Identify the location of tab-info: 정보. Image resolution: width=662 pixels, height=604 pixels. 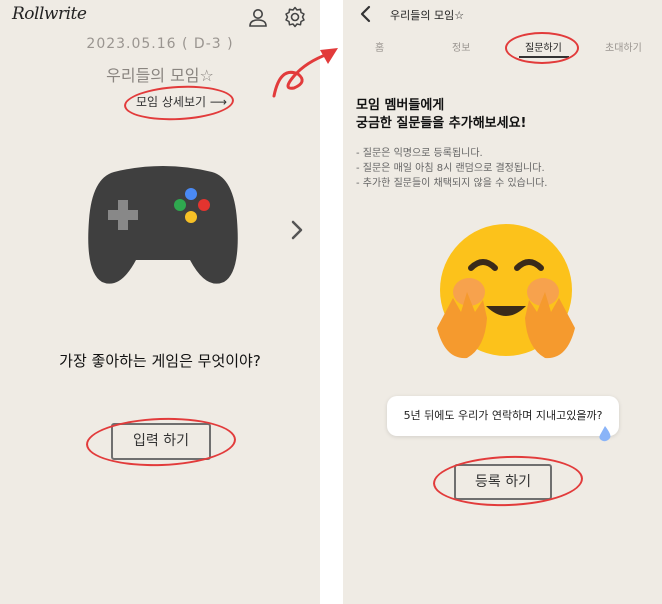
(461, 46).